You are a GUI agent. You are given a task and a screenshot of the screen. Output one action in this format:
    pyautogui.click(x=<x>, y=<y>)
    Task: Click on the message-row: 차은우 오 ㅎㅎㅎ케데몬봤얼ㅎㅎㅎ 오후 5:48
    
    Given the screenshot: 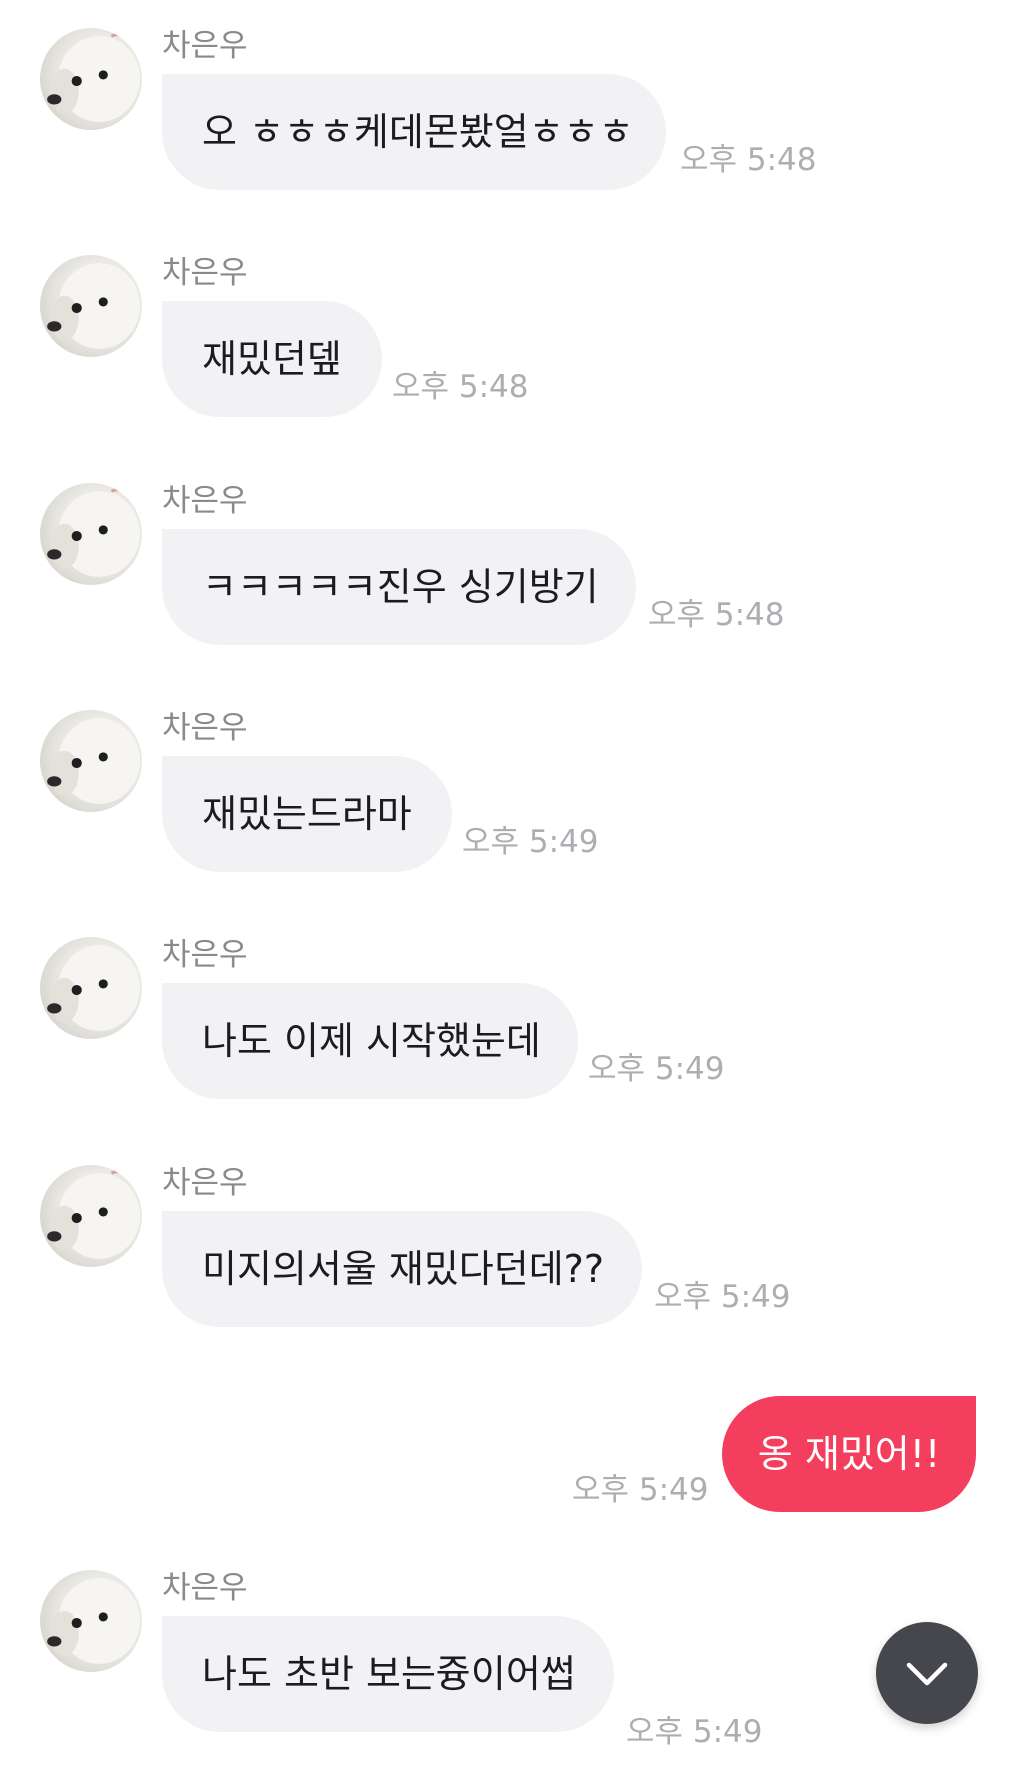 What is the action you would take?
    pyautogui.click(x=512, y=118)
    